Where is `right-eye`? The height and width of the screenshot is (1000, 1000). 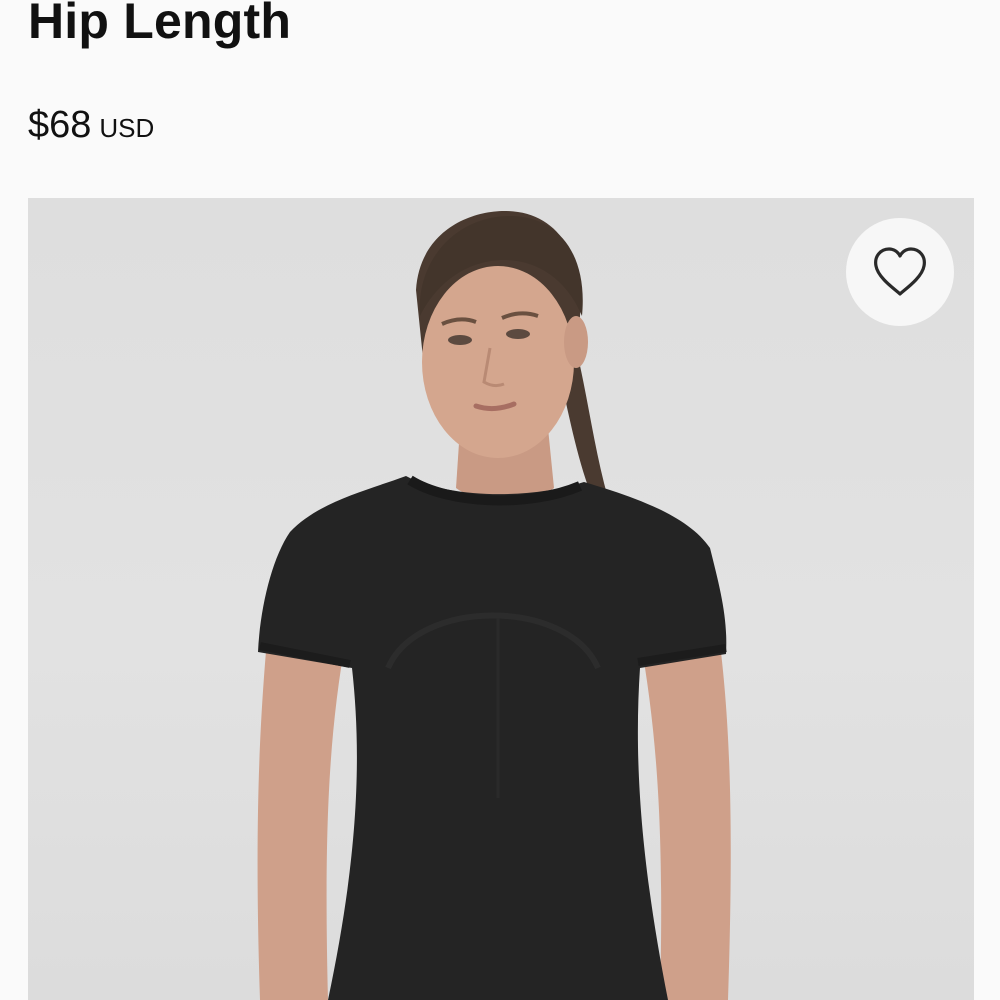
right-eye is located at coordinates (518, 334).